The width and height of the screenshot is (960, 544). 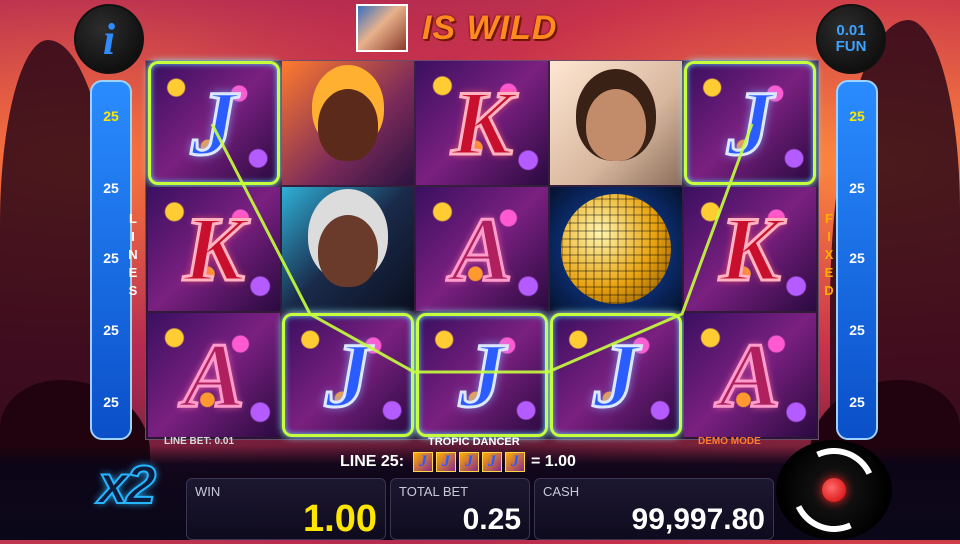 What do you see at coordinates (208, 491) in the screenshot?
I see `win-label: WIN` at bounding box center [208, 491].